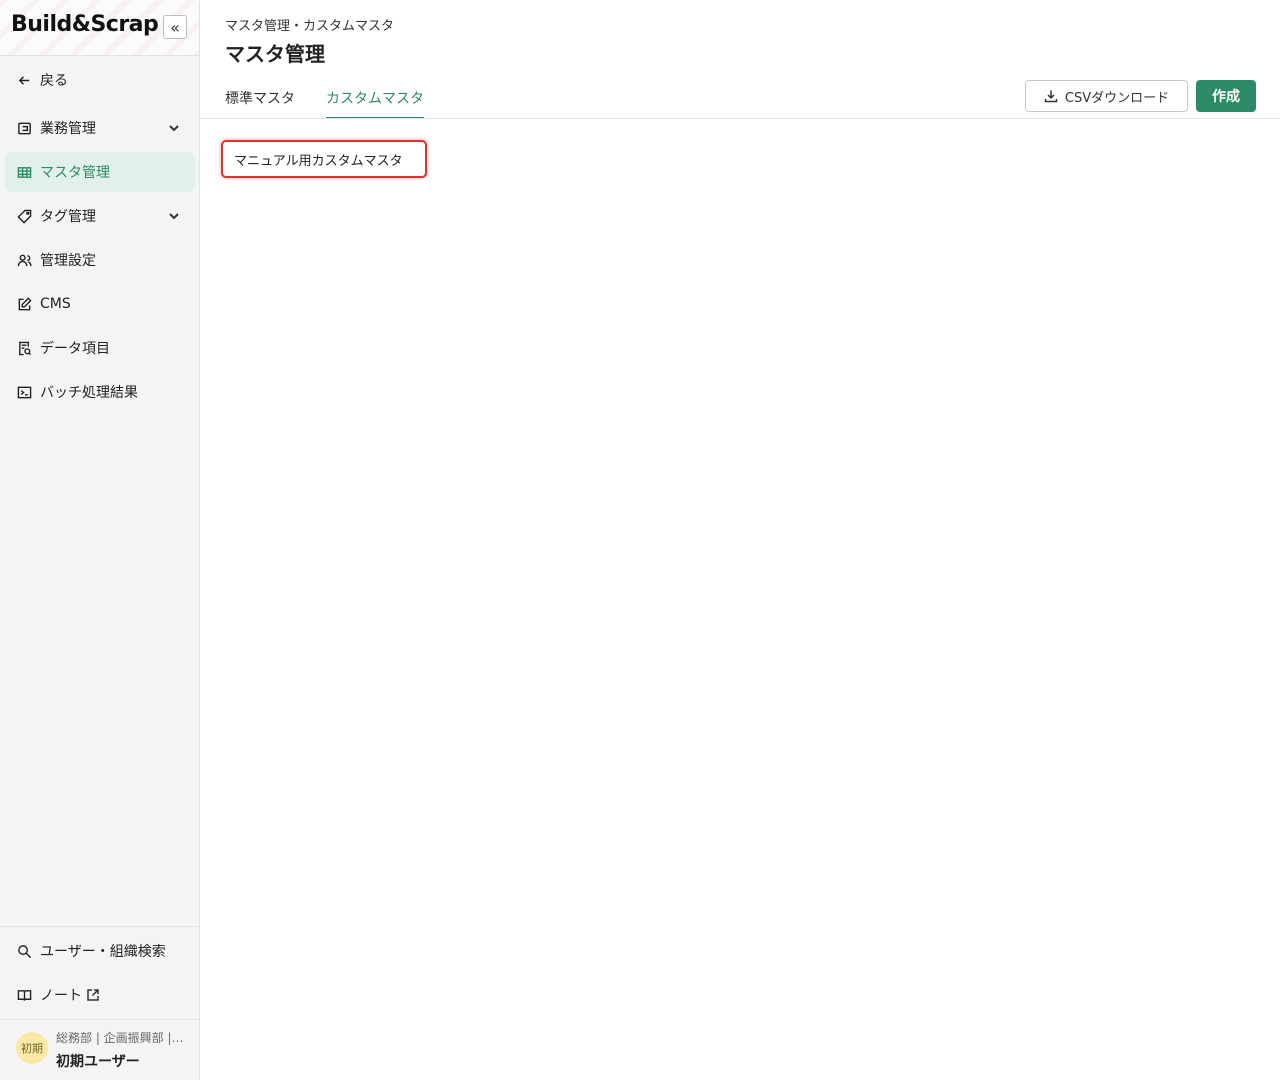 This screenshot has height=1080, width=1280. What do you see at coordinates (100, 304) in the screenshot?
I see `sidebar-item-cms: CMS` at bounding box center [100, 304].